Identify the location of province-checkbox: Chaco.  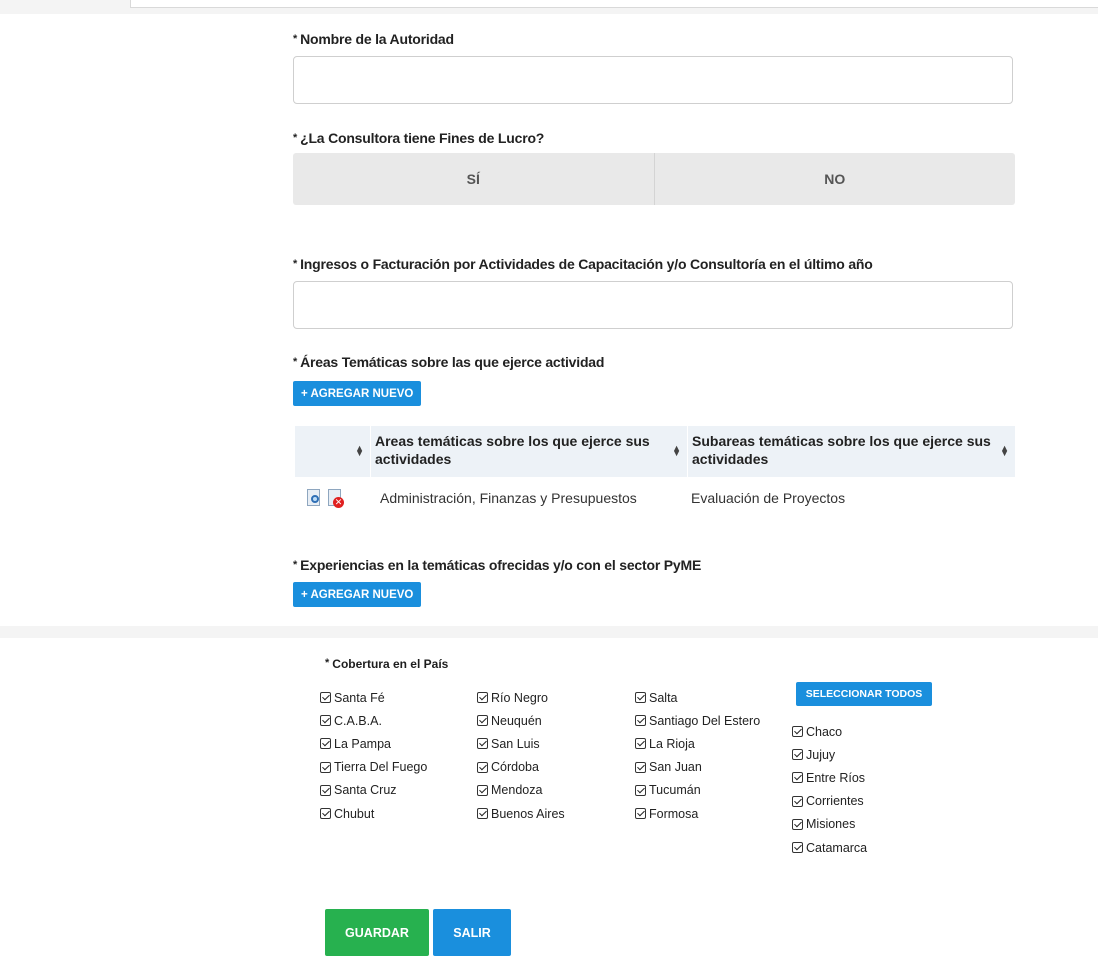
(829, 731).